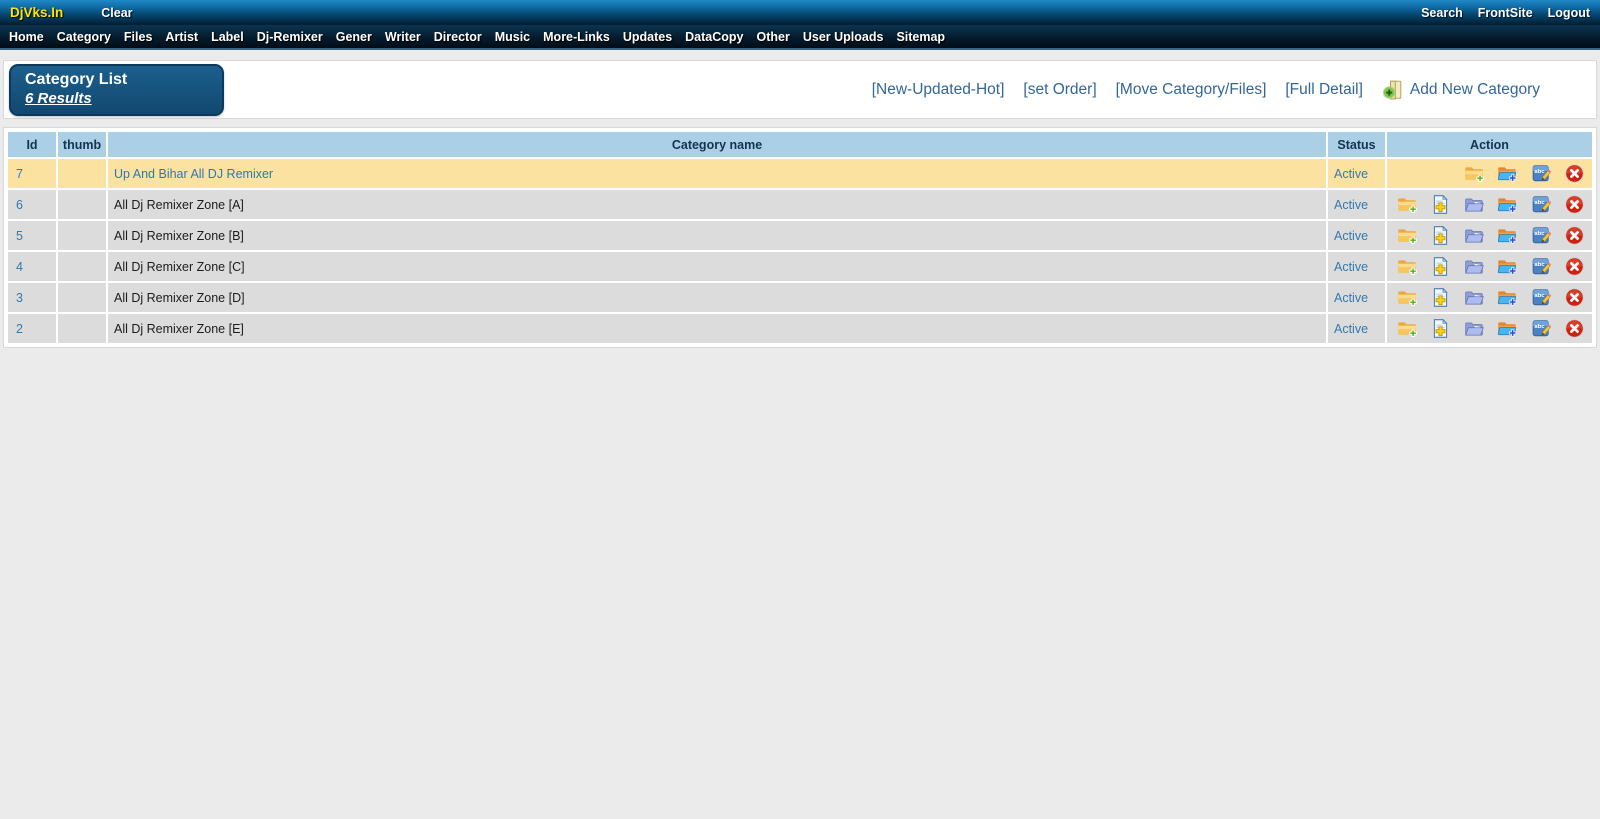  Describe the element at coordinates (1393, 90) in the screenshot. I see `folder-plus-icon` at that location.